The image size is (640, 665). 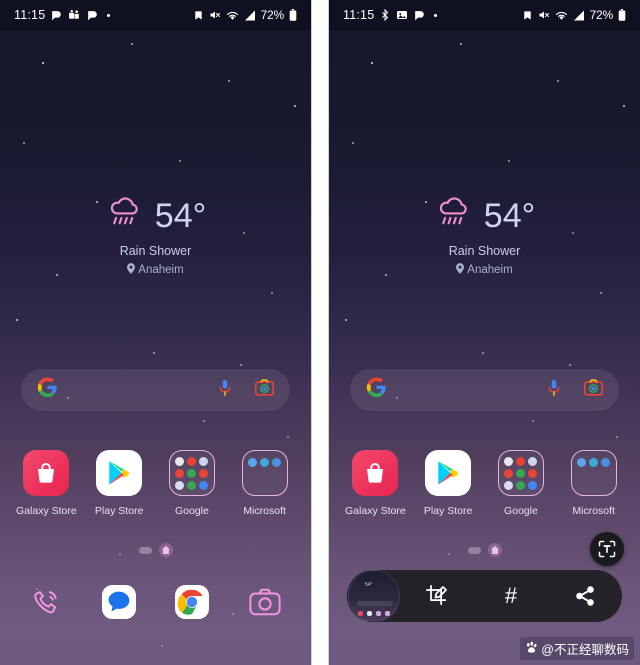 What do you see at coordinates (484, 483) in the screenshot?
I see `app-grid: Galaxy Store Play Store Google Microsoft` at bounding box center [484, 483].